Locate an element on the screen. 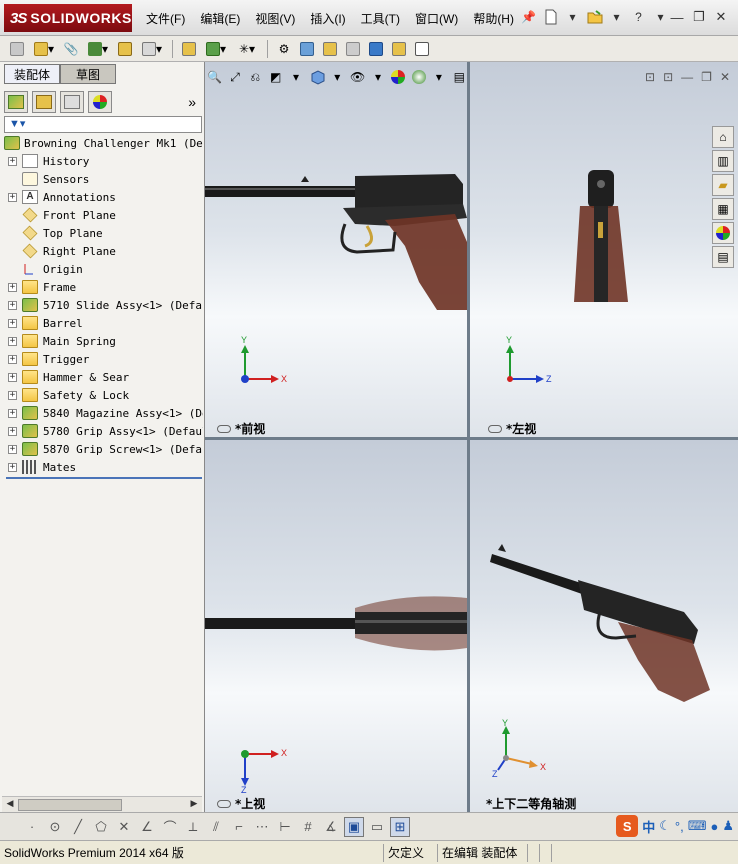 Image resolution: width=738 pixels, height=864 pixels. configuration-manager-tab is located at coordinates (72, 102).